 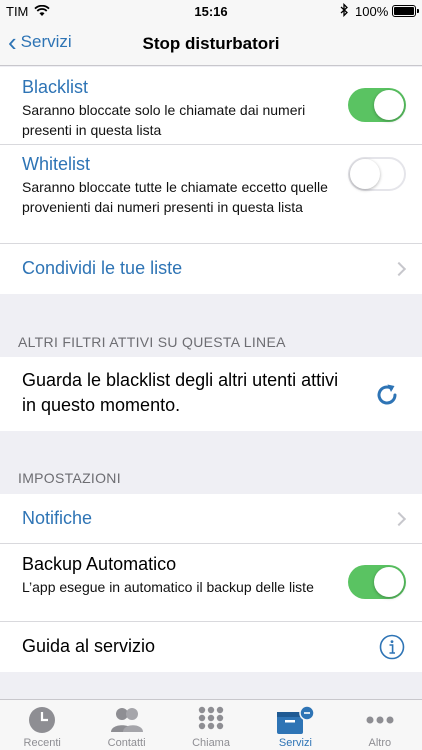 I want to click on tab-bar: Recenti Contatti Chiama Servizi Altro, so click(x=211, y=724).